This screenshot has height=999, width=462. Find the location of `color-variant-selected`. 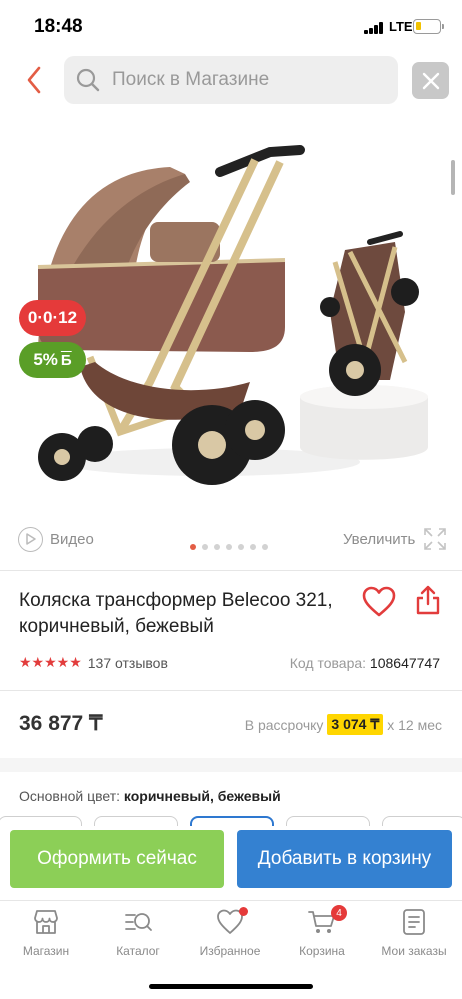

color-variant-selected is located at coordinates (232, 821).